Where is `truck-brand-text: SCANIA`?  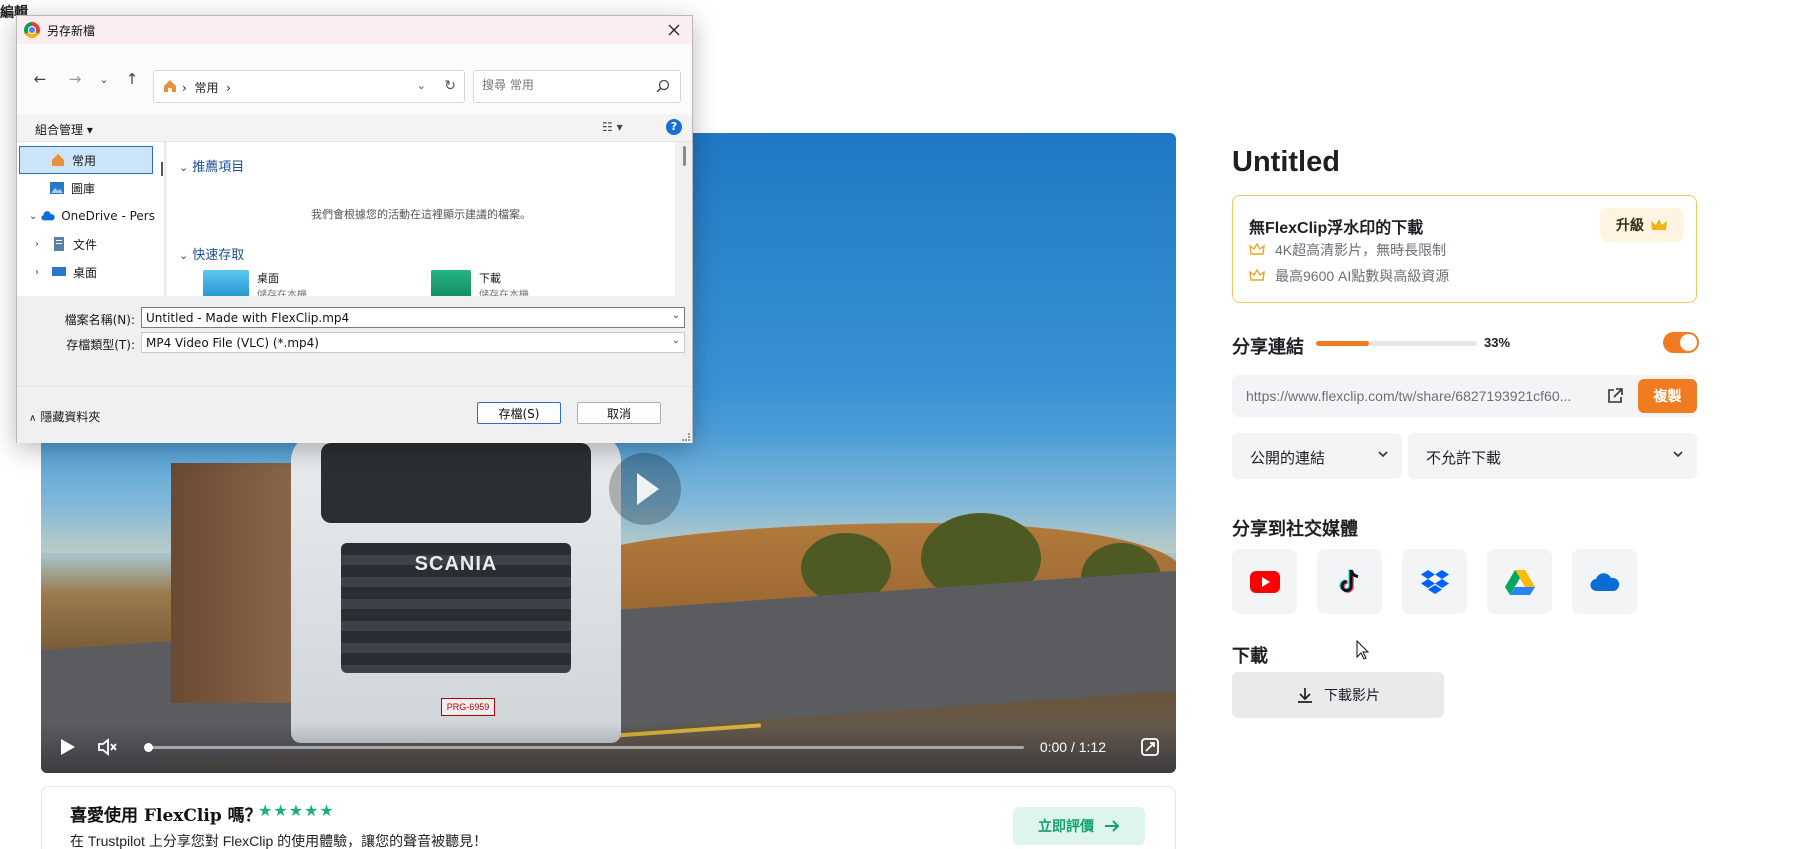 truck-brand-text: SCANIA is located at coordinates (456, 564).